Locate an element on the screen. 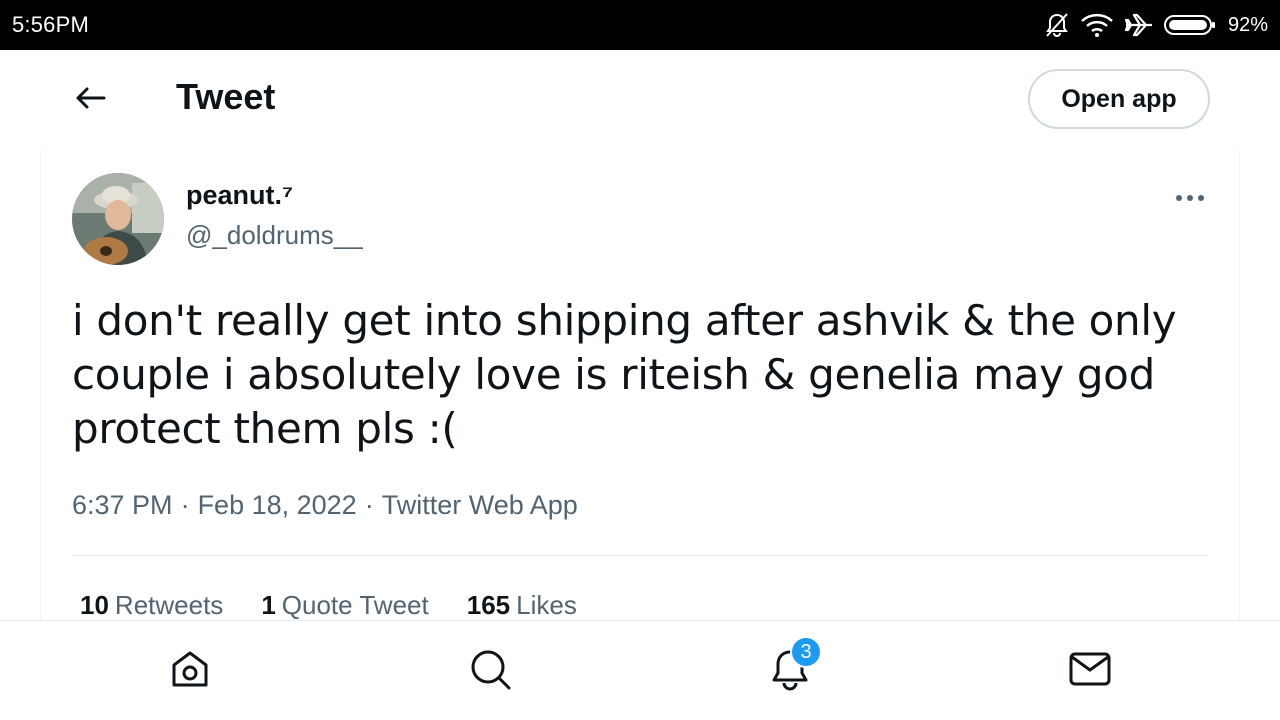 The image size is (1280, 720). user-handle: @_doldrums__ is located at coordinates (274, 235).